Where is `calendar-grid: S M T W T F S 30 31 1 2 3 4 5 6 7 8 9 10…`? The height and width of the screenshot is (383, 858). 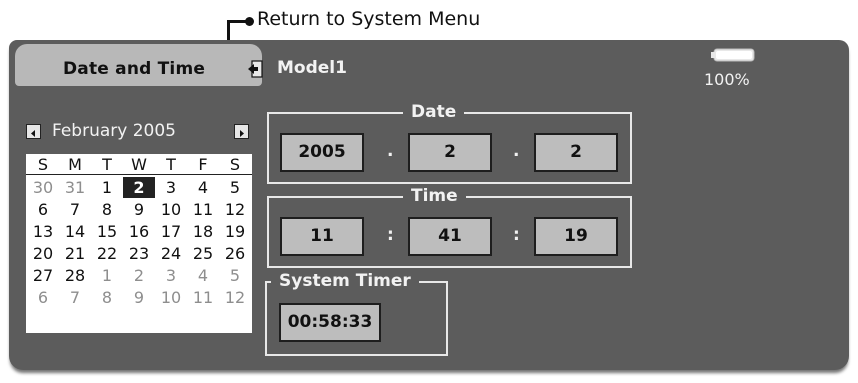
calendar-grid: S M T W T F S 30 31 1 2 3 4 5 6 7 8 9 10… is located at coordinates (139, 243).